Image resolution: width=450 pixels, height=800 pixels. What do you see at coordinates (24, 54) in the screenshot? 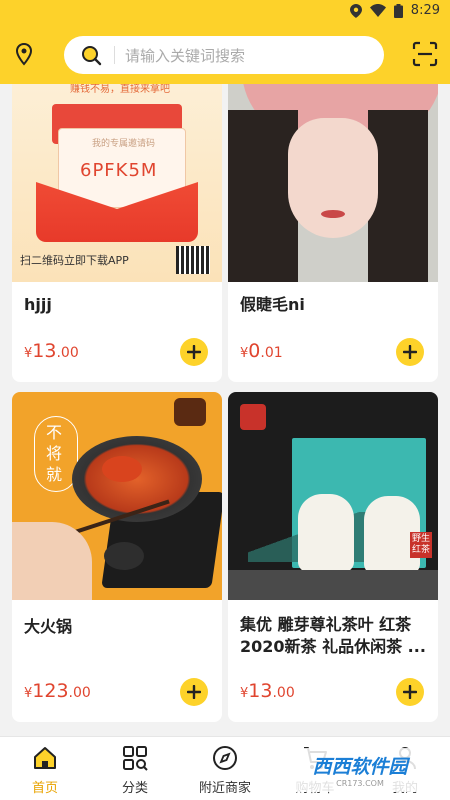
I see `location-pin-icon` at bounding box center [24, 54].